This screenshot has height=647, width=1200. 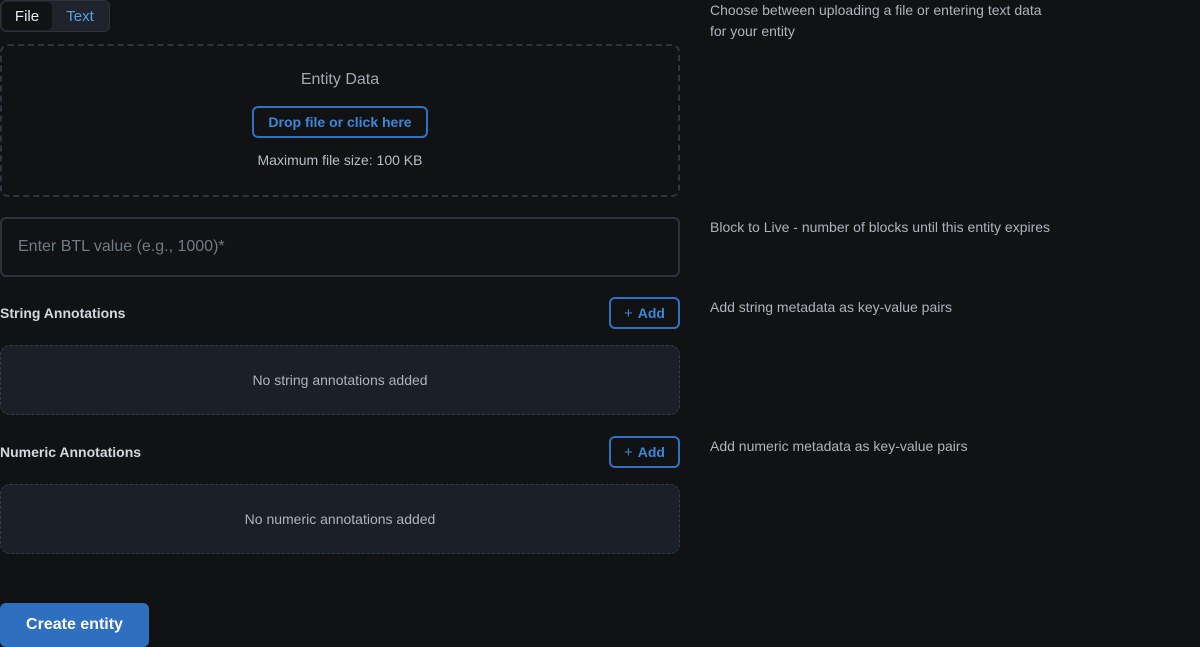 What do you see at coordinates (74, 625) in the screenshot?
I see `create-entity-button: Create entity` at bounding box center [74, 625].